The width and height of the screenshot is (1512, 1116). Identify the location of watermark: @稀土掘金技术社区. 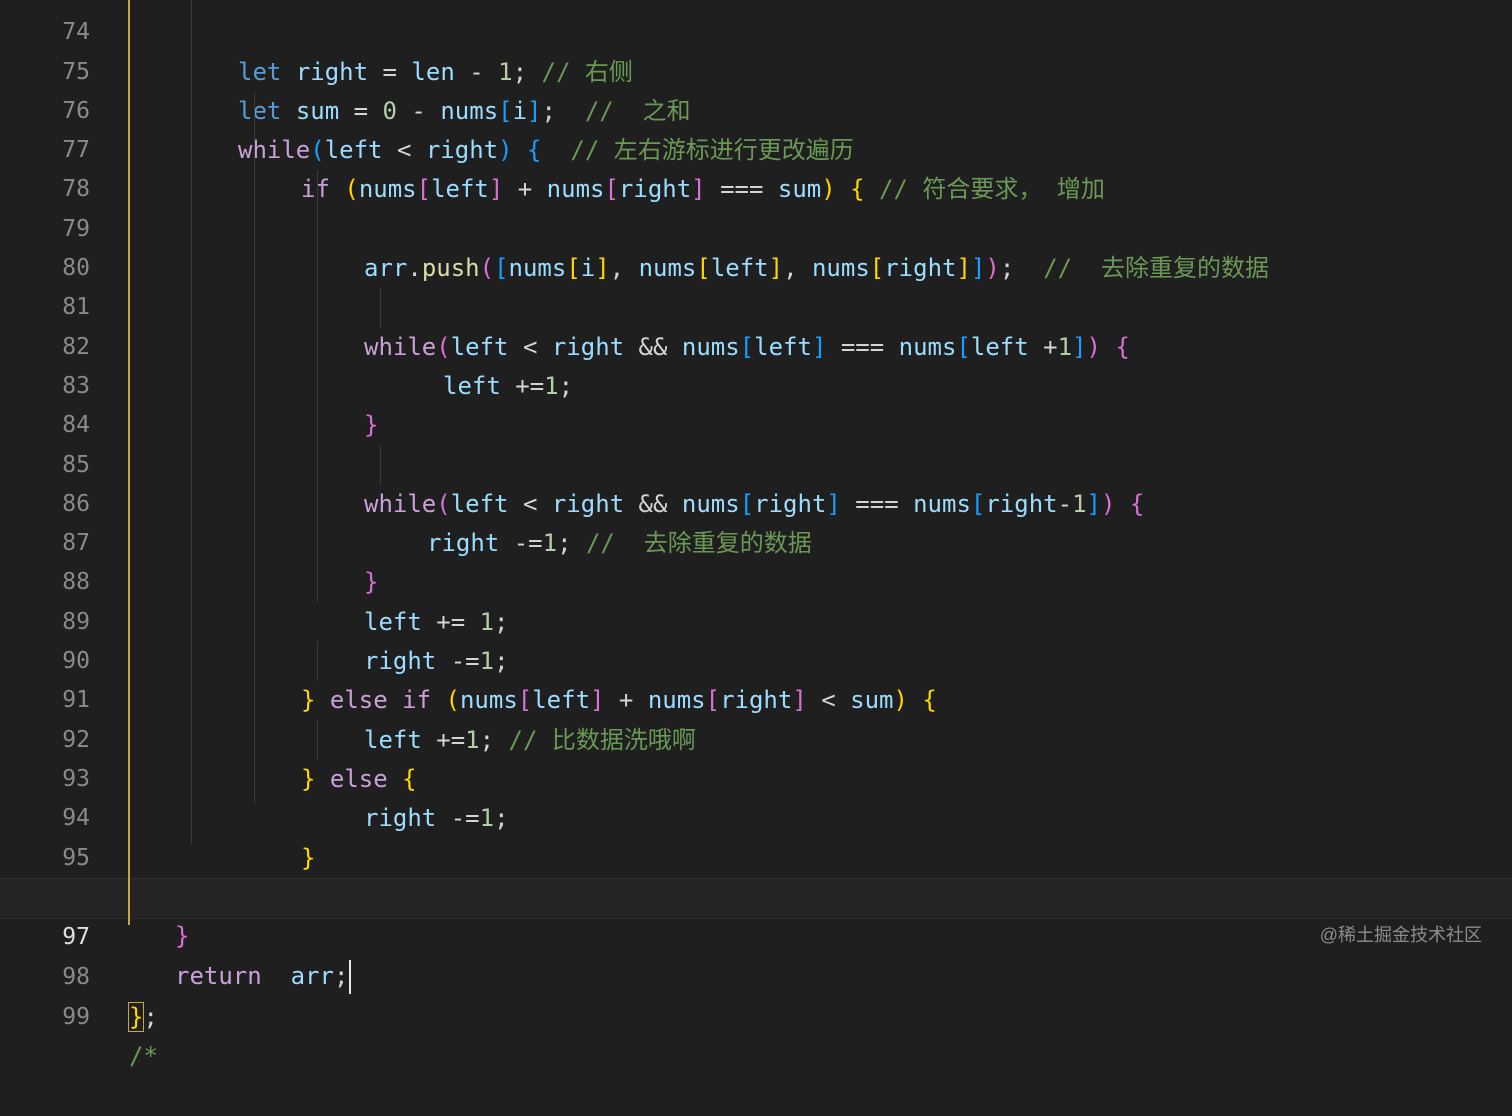
(1400, 935).